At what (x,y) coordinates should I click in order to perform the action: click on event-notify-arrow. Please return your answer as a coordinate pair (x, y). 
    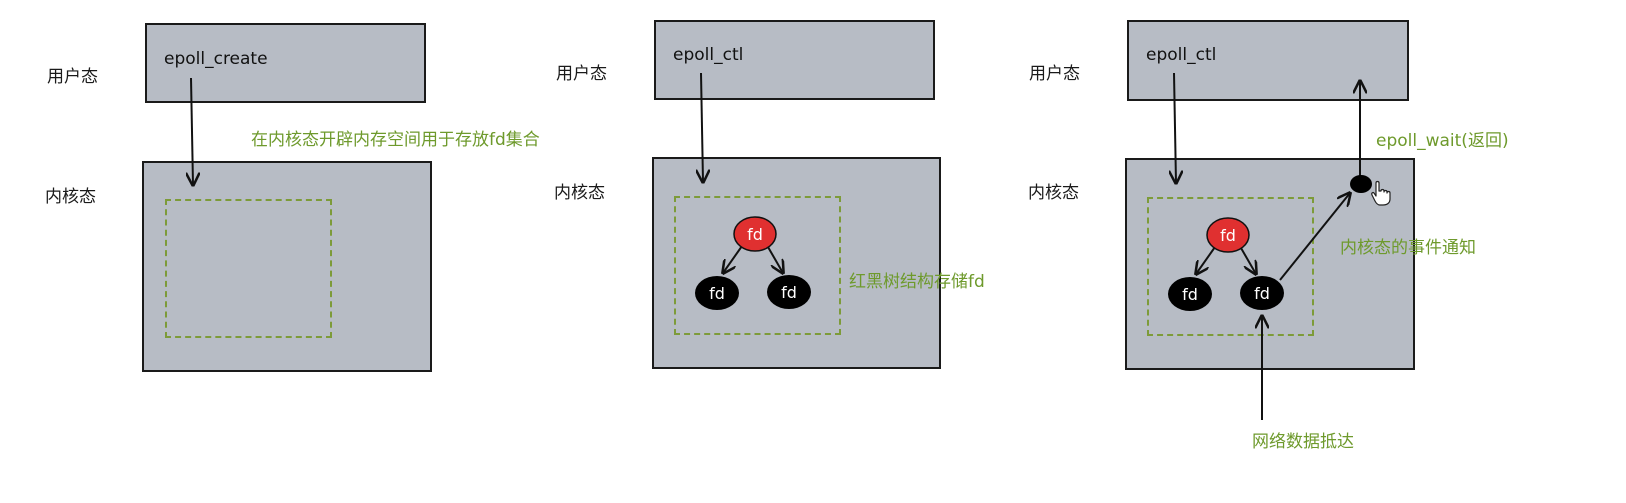
    Looking at the image, I should click on (1314, 237).